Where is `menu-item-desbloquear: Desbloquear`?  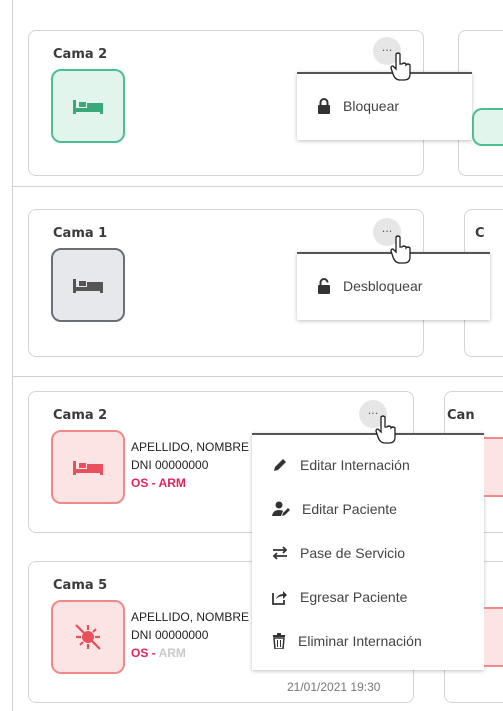 menu-item-desbloquear: Desbloquear is located at coordinates (369, 286).